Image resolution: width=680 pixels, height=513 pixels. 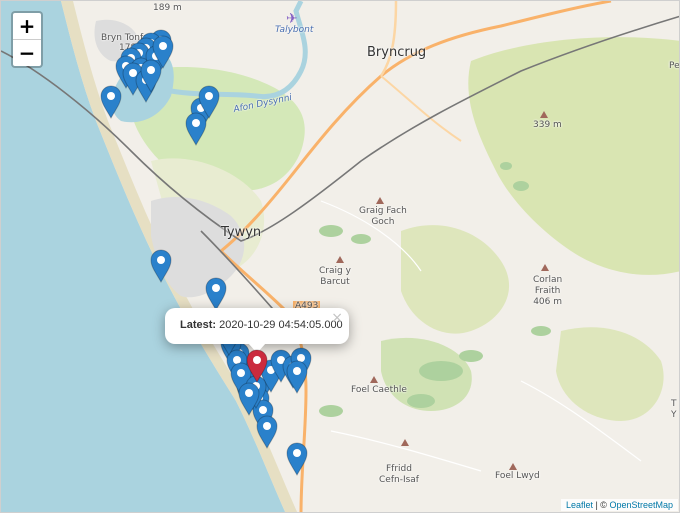 What do you see at coordinates (579, 505) in the screenshot?
I see `attribution-leaflet-link: Leaflet` at bounding box center [579, 505].